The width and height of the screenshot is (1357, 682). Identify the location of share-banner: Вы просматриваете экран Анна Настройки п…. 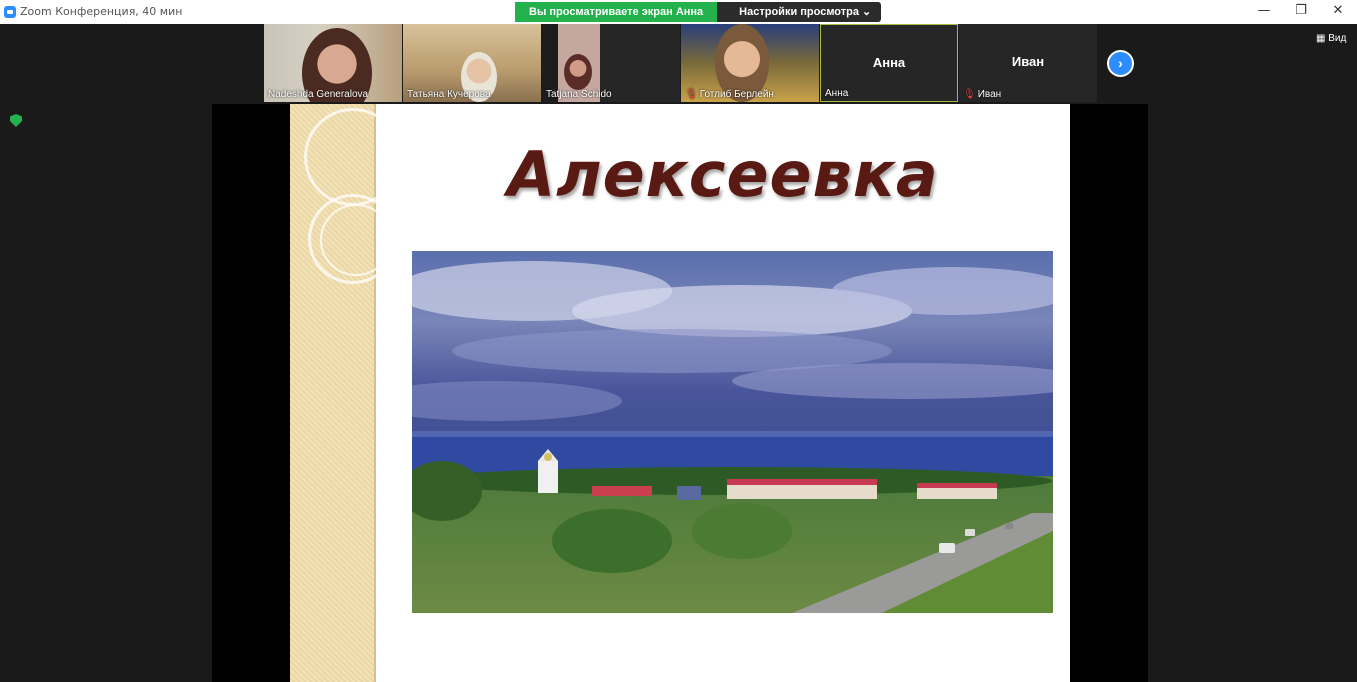
(698, 12).